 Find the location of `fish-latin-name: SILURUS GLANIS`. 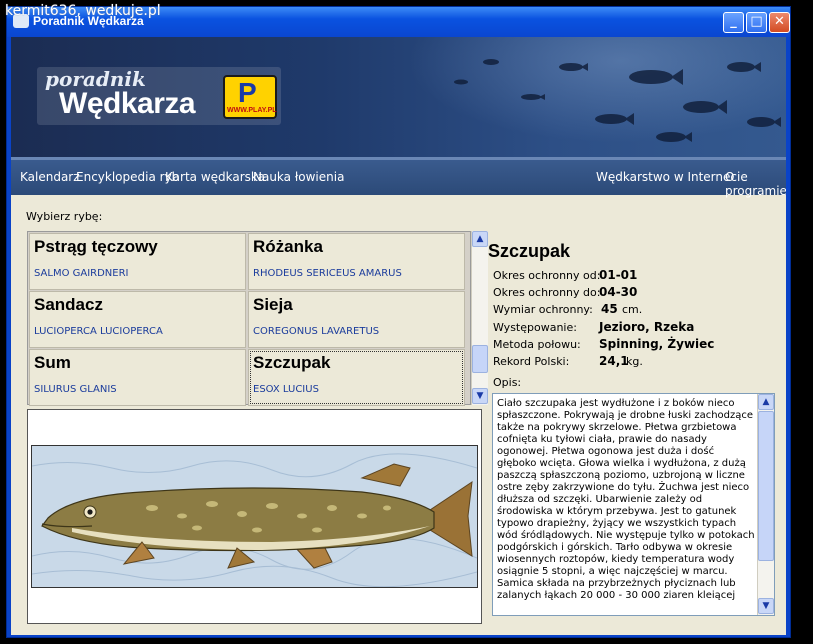

fish-latin-name: SILURUS GLANIS is located at coordinates (75, 389).